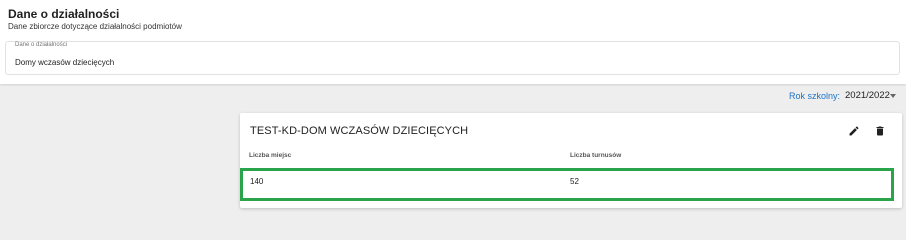 The width and height of the screenshot is (906, 240). Describe the element at coordinates (893, 96) in the screenshot. I see `chevron-down-icon` at that location.